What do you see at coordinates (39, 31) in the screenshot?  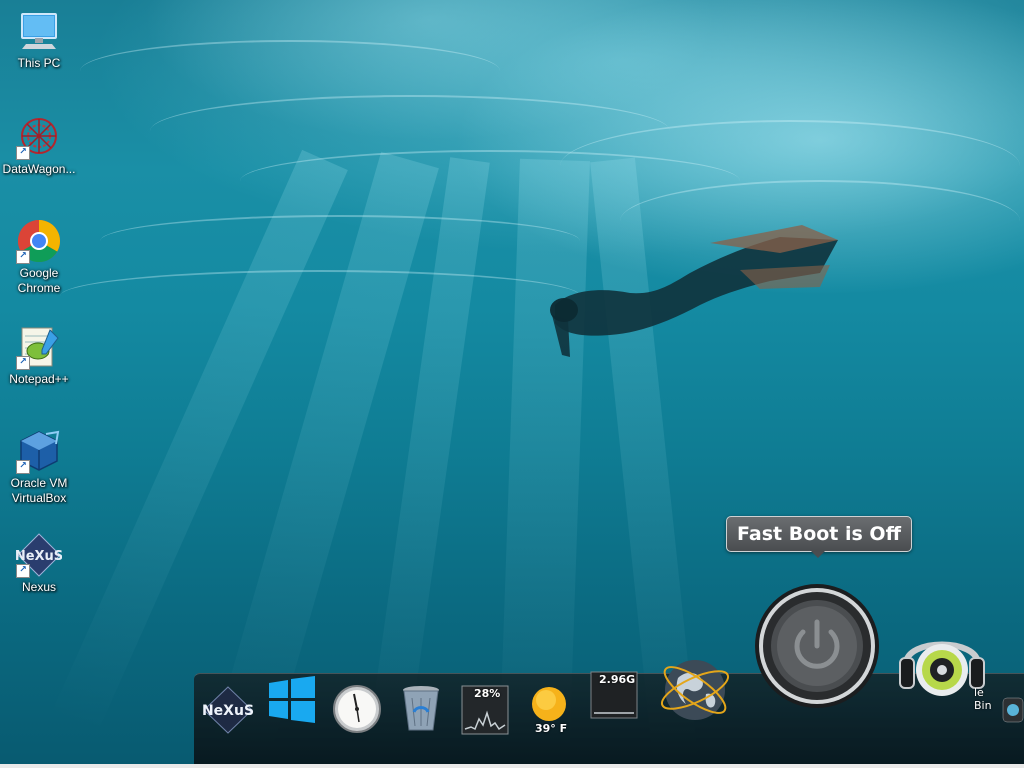 I see `this-pc-icon` at bounding box center [39, 31].